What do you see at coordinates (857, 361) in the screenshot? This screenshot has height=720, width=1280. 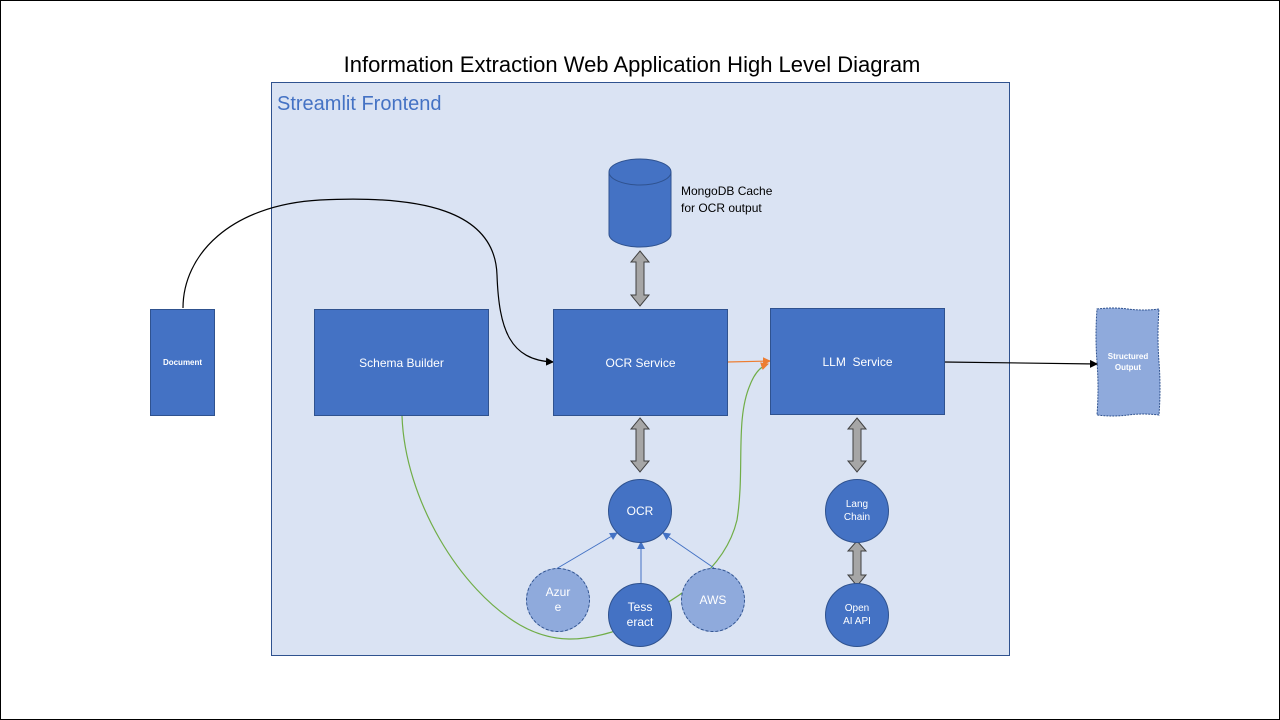 I see `llm-service-node: LLM Service` at bounding box center [857, 361].